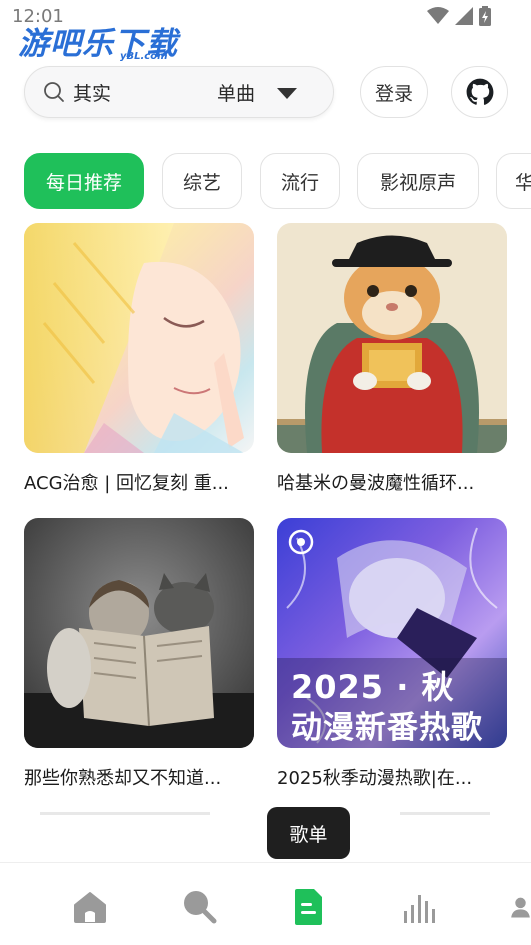 The image size is (531, 945). I want to click on chart-icon, so click(419, 909).